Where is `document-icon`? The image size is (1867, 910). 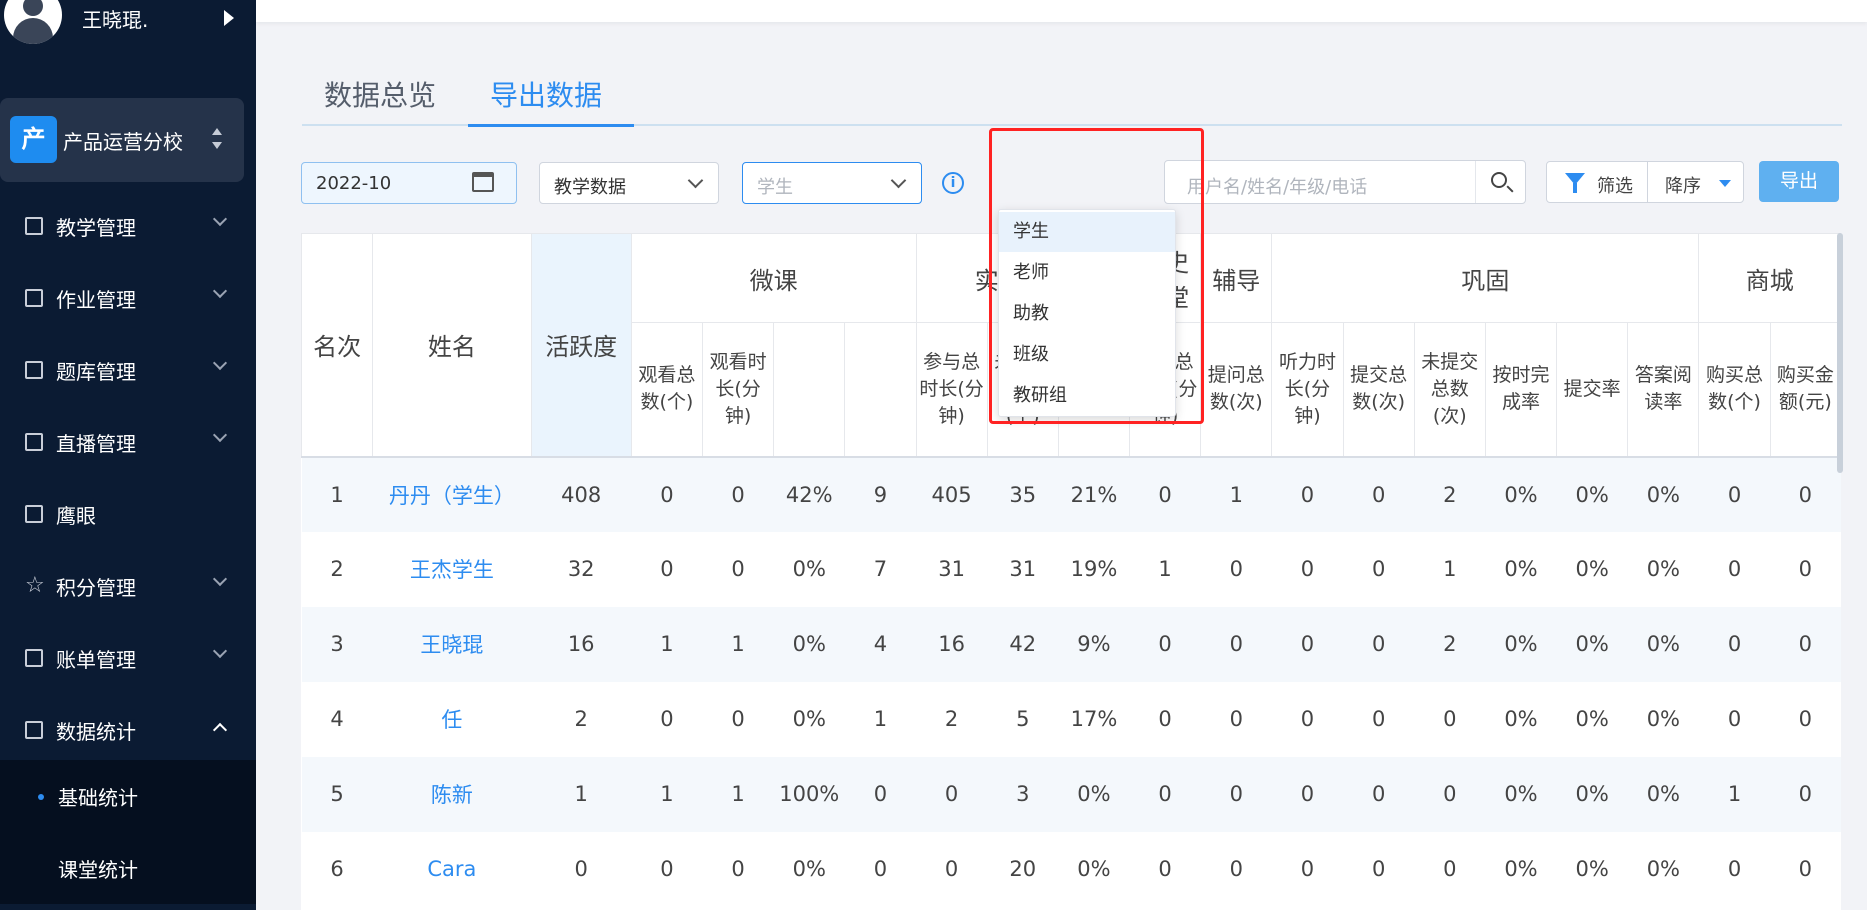 document-icon is located at coordinates (34, 298).